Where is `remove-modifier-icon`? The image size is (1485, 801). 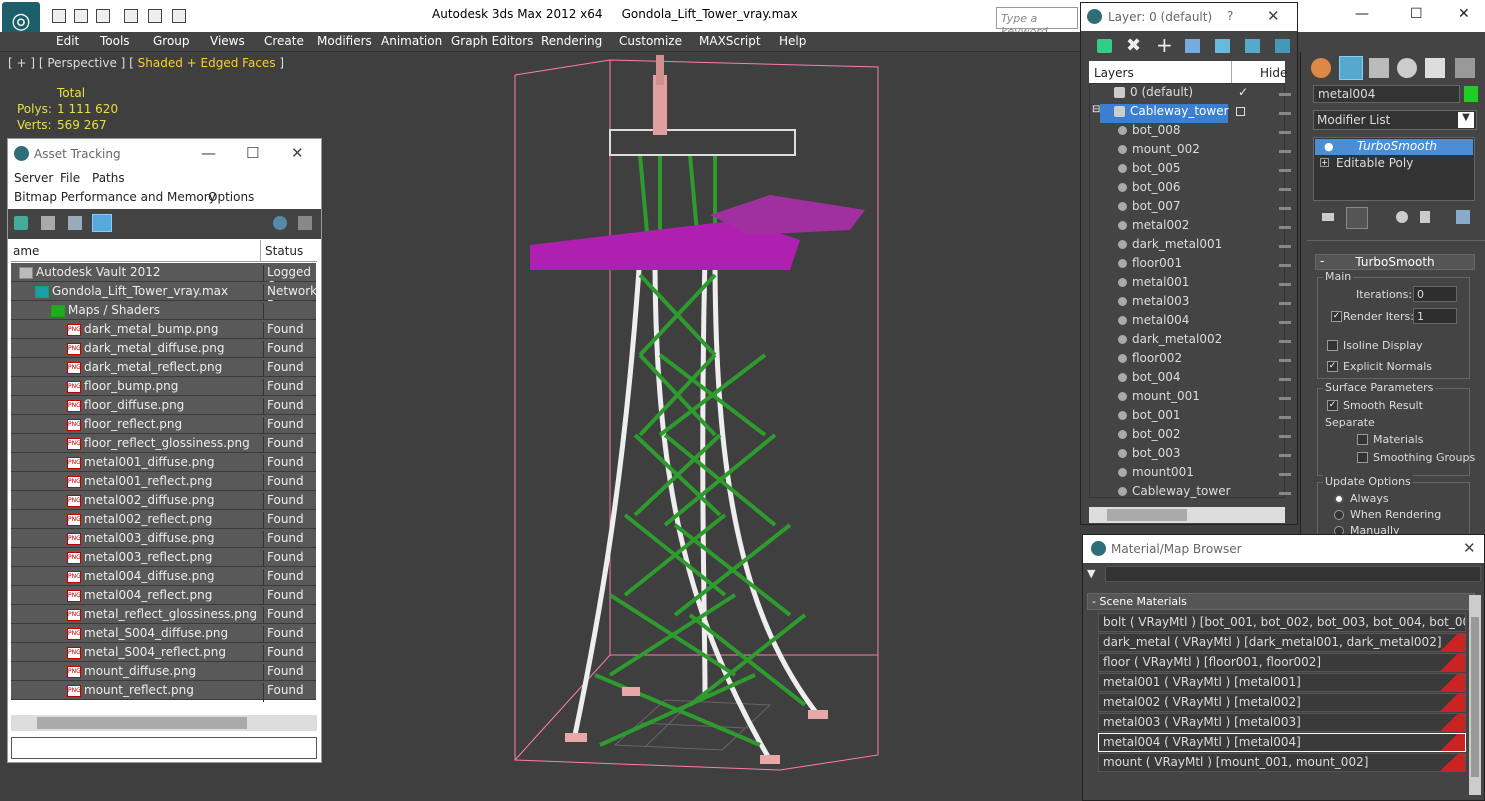
remove-modifier-icon is located at coordinates (1425, 217).